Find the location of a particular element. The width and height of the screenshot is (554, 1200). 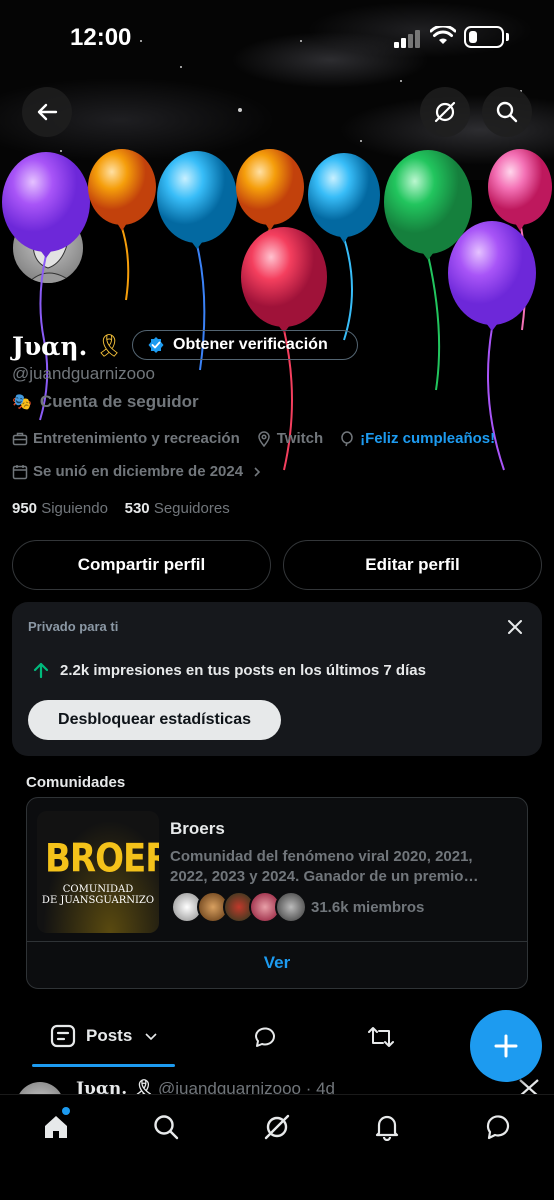

member-avatar is located at coordinates (291, 907).